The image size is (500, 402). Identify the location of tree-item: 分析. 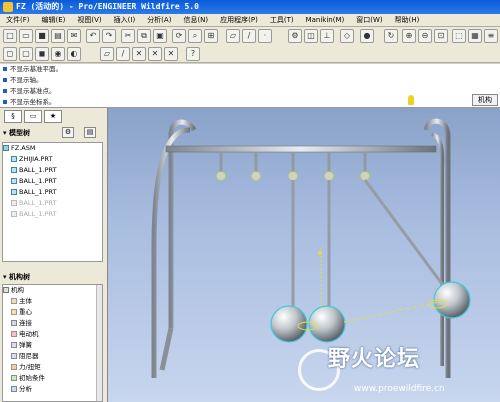
(52, 389).